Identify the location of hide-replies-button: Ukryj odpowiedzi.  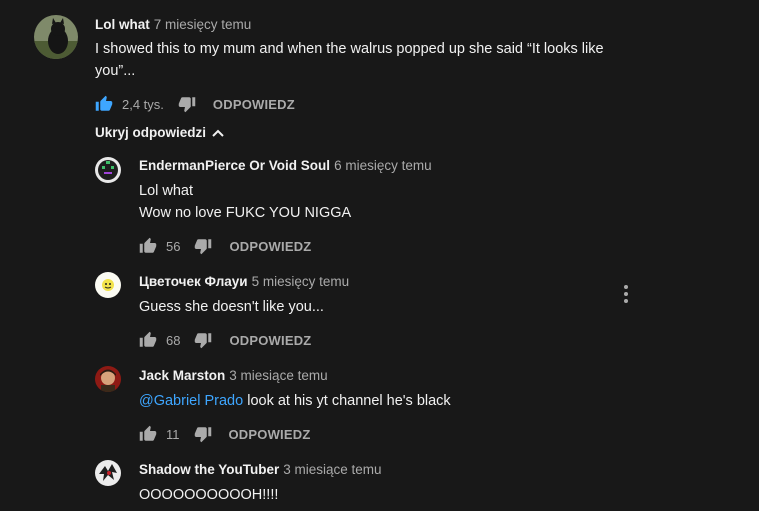
(159, 132).